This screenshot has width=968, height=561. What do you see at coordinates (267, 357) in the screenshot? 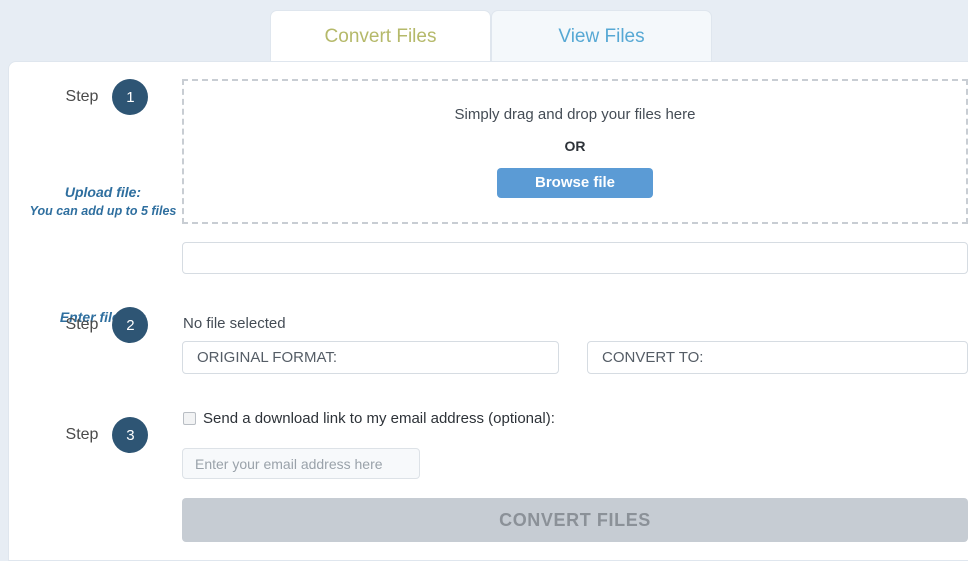
I see `original-format-label: ORIGINAL FORMAT:` at bounding box center [267, 357].